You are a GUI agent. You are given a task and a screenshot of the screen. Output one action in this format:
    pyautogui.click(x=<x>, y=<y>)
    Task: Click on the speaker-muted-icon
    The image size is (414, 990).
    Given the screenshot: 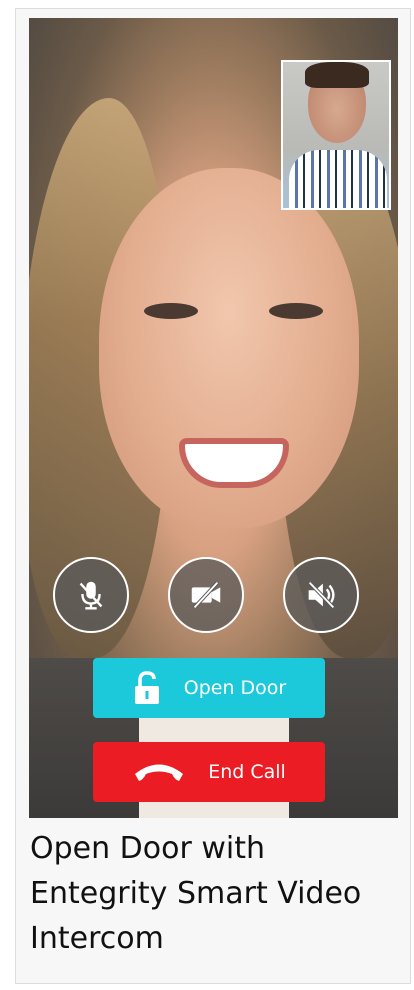 What is the action you would take?
    pyautogui.click(x=321, y=595)
    